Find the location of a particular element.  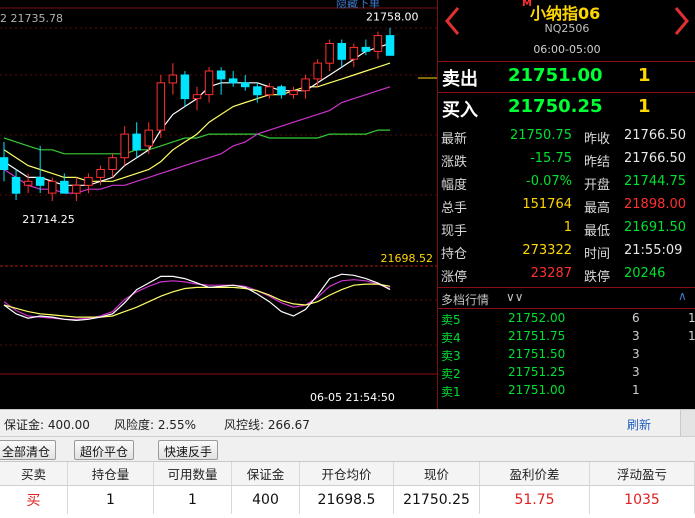

depth-row: 卖1 21751.00 1 is located at coordinates (566, 391).